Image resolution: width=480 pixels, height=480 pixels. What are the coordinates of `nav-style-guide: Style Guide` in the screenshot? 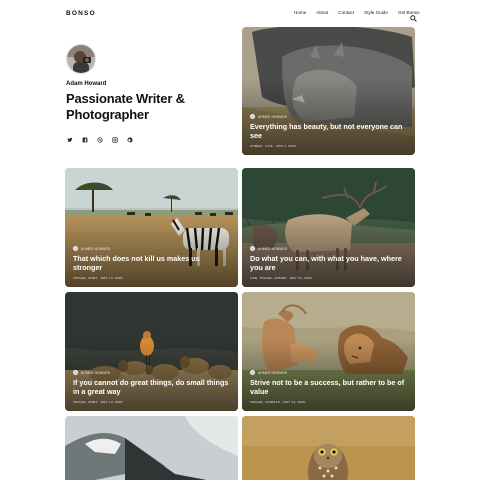 It's located at (376, 12).